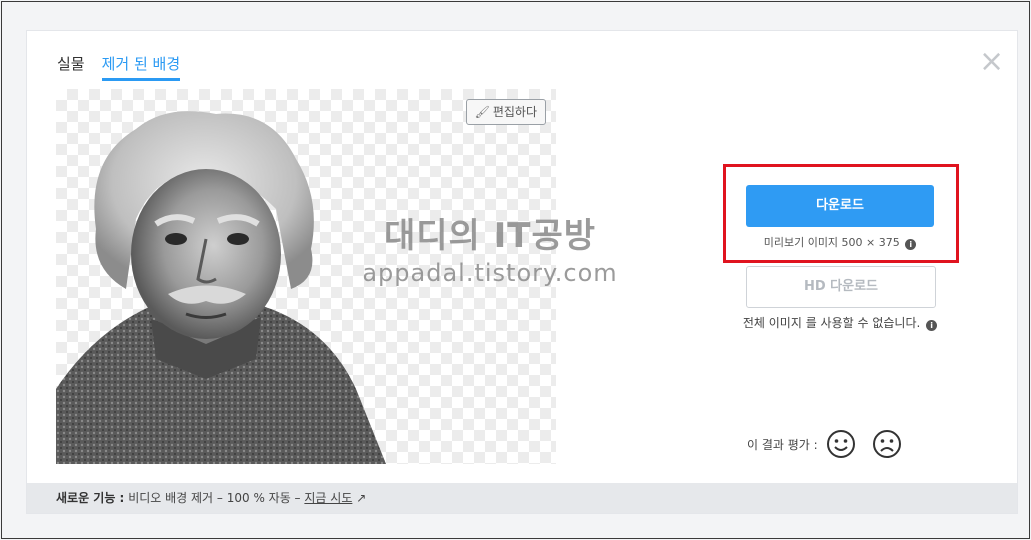 The height and width of the screenshot is (540, 1031). Describe the element at coordinates (831, 242) in the screenshot. I see `preview-size-text: 미리보기 이미지 500 × 375` at that location.